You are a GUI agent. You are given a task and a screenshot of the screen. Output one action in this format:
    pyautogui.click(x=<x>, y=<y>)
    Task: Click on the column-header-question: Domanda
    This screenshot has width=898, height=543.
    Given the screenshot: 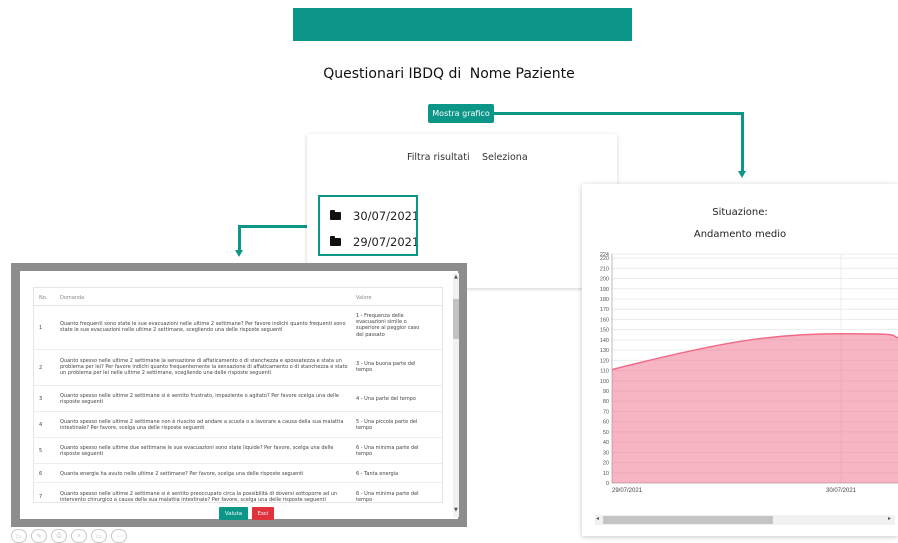 What is the action you would take?
    pyautogui.click(x=72, y=298)
    